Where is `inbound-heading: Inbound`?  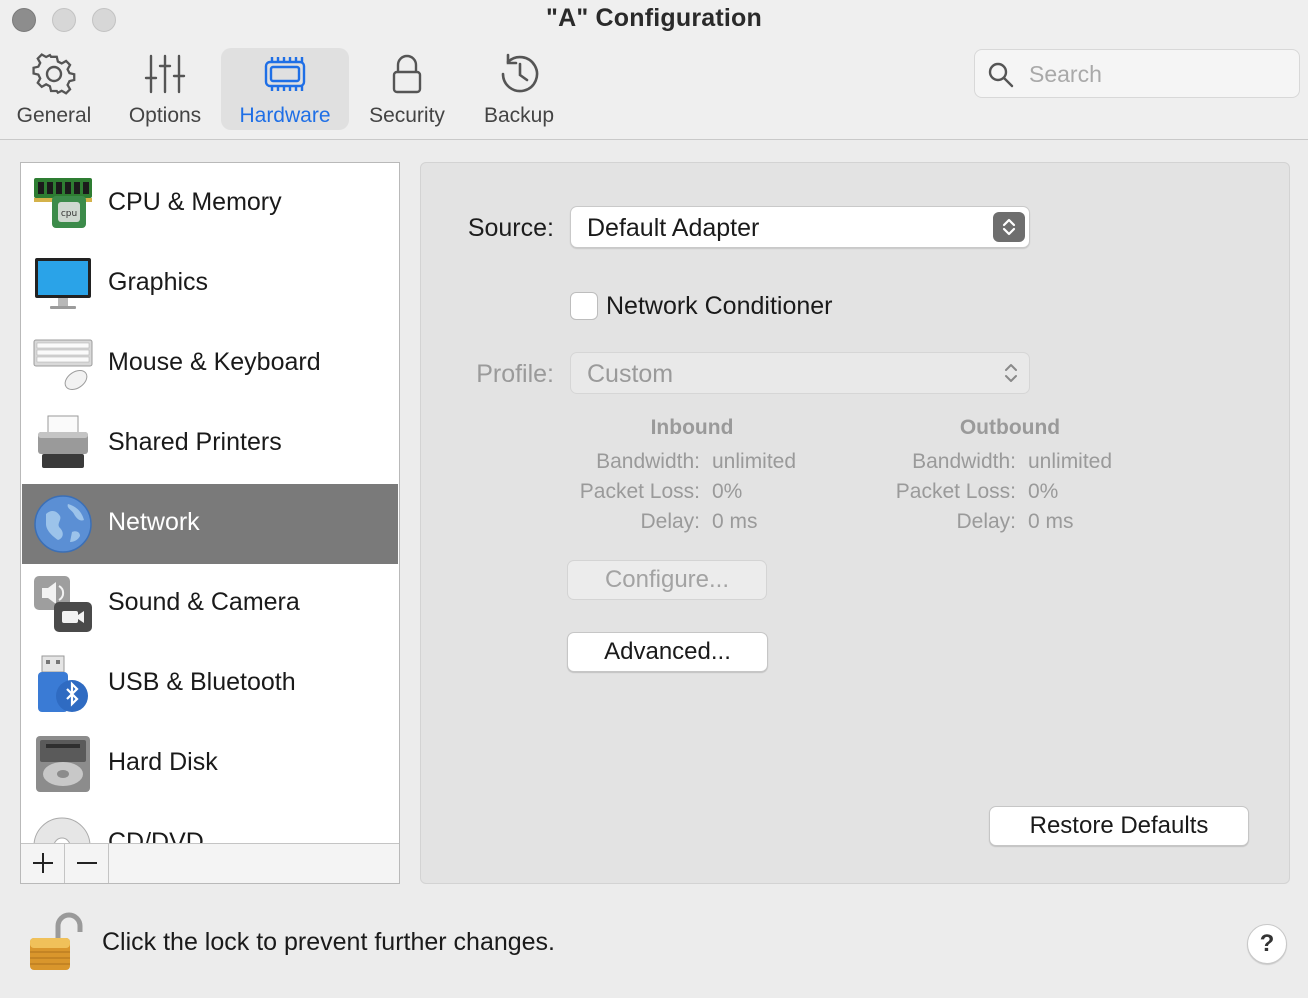
inbound-heading: Inbound is located at coordinates (692, 427).